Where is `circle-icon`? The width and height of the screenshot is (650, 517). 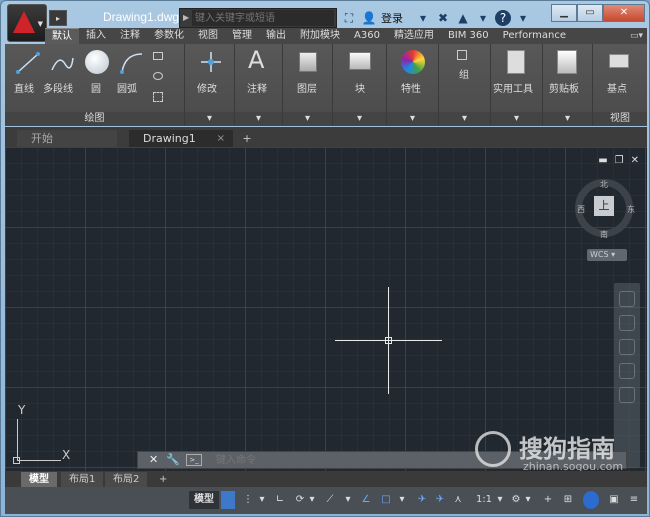
circle-icon is located at coordinates (97, 62).